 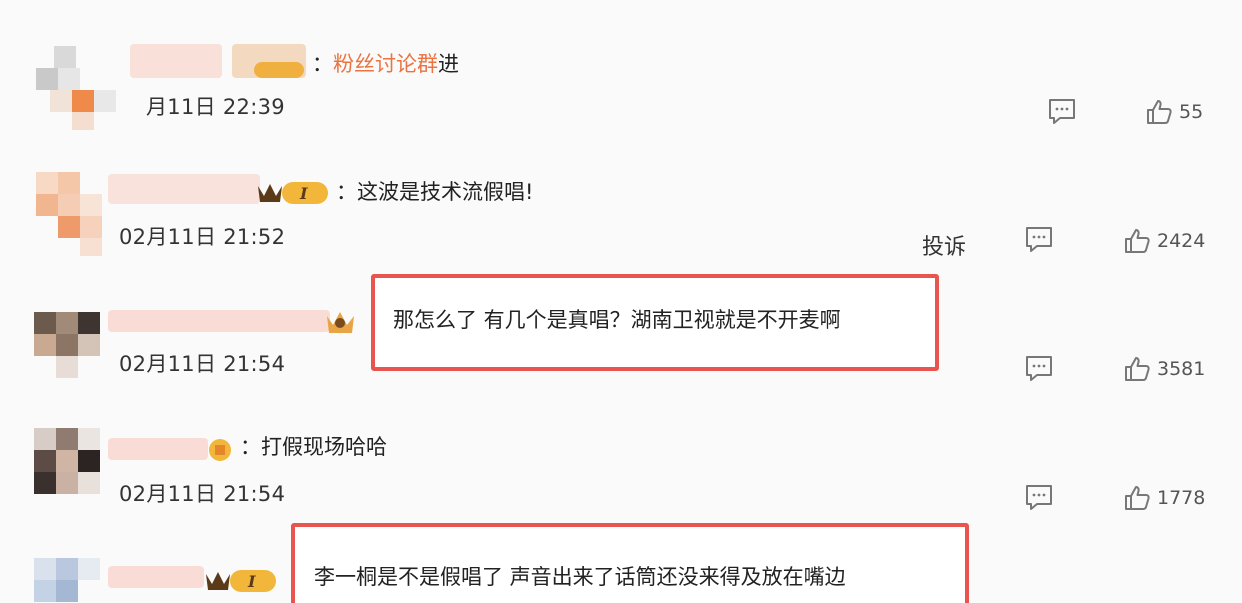 I want to click on like-button: 55, so click(x=1174, y=112).